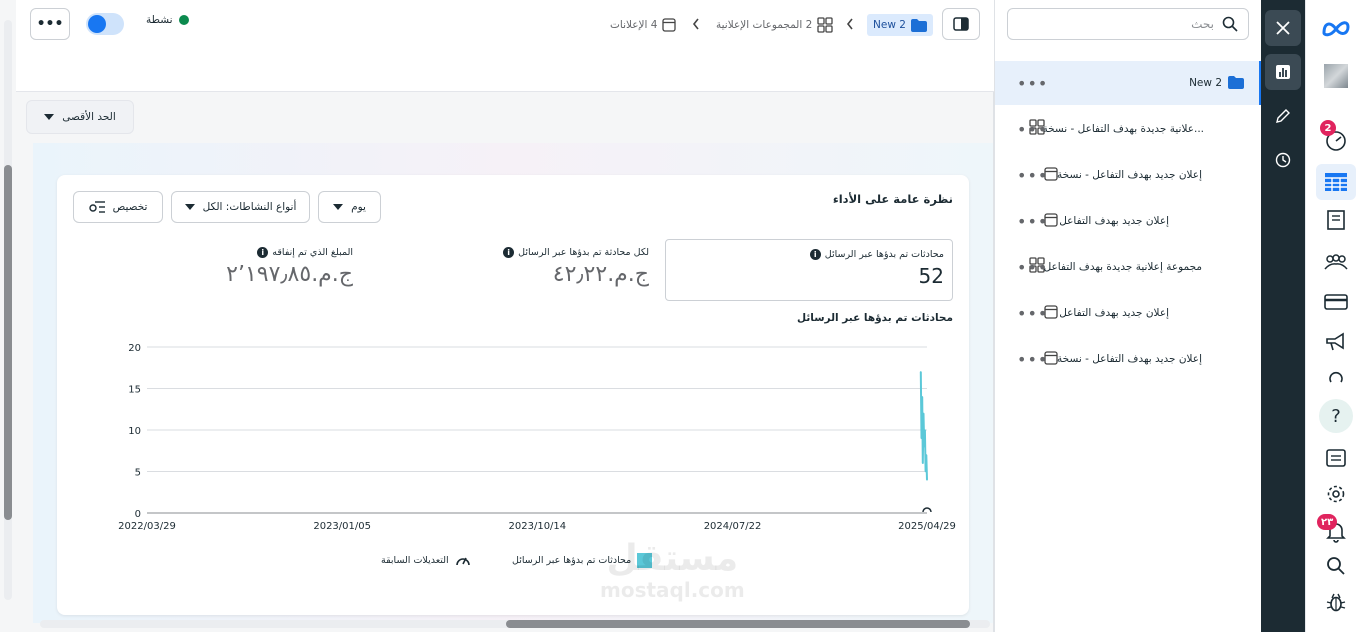 The image size is (1365, 632). What do you see at coordinates (263, 252) in the screenshot?
I see `info-icon: i` at bounding box center [263, 252].